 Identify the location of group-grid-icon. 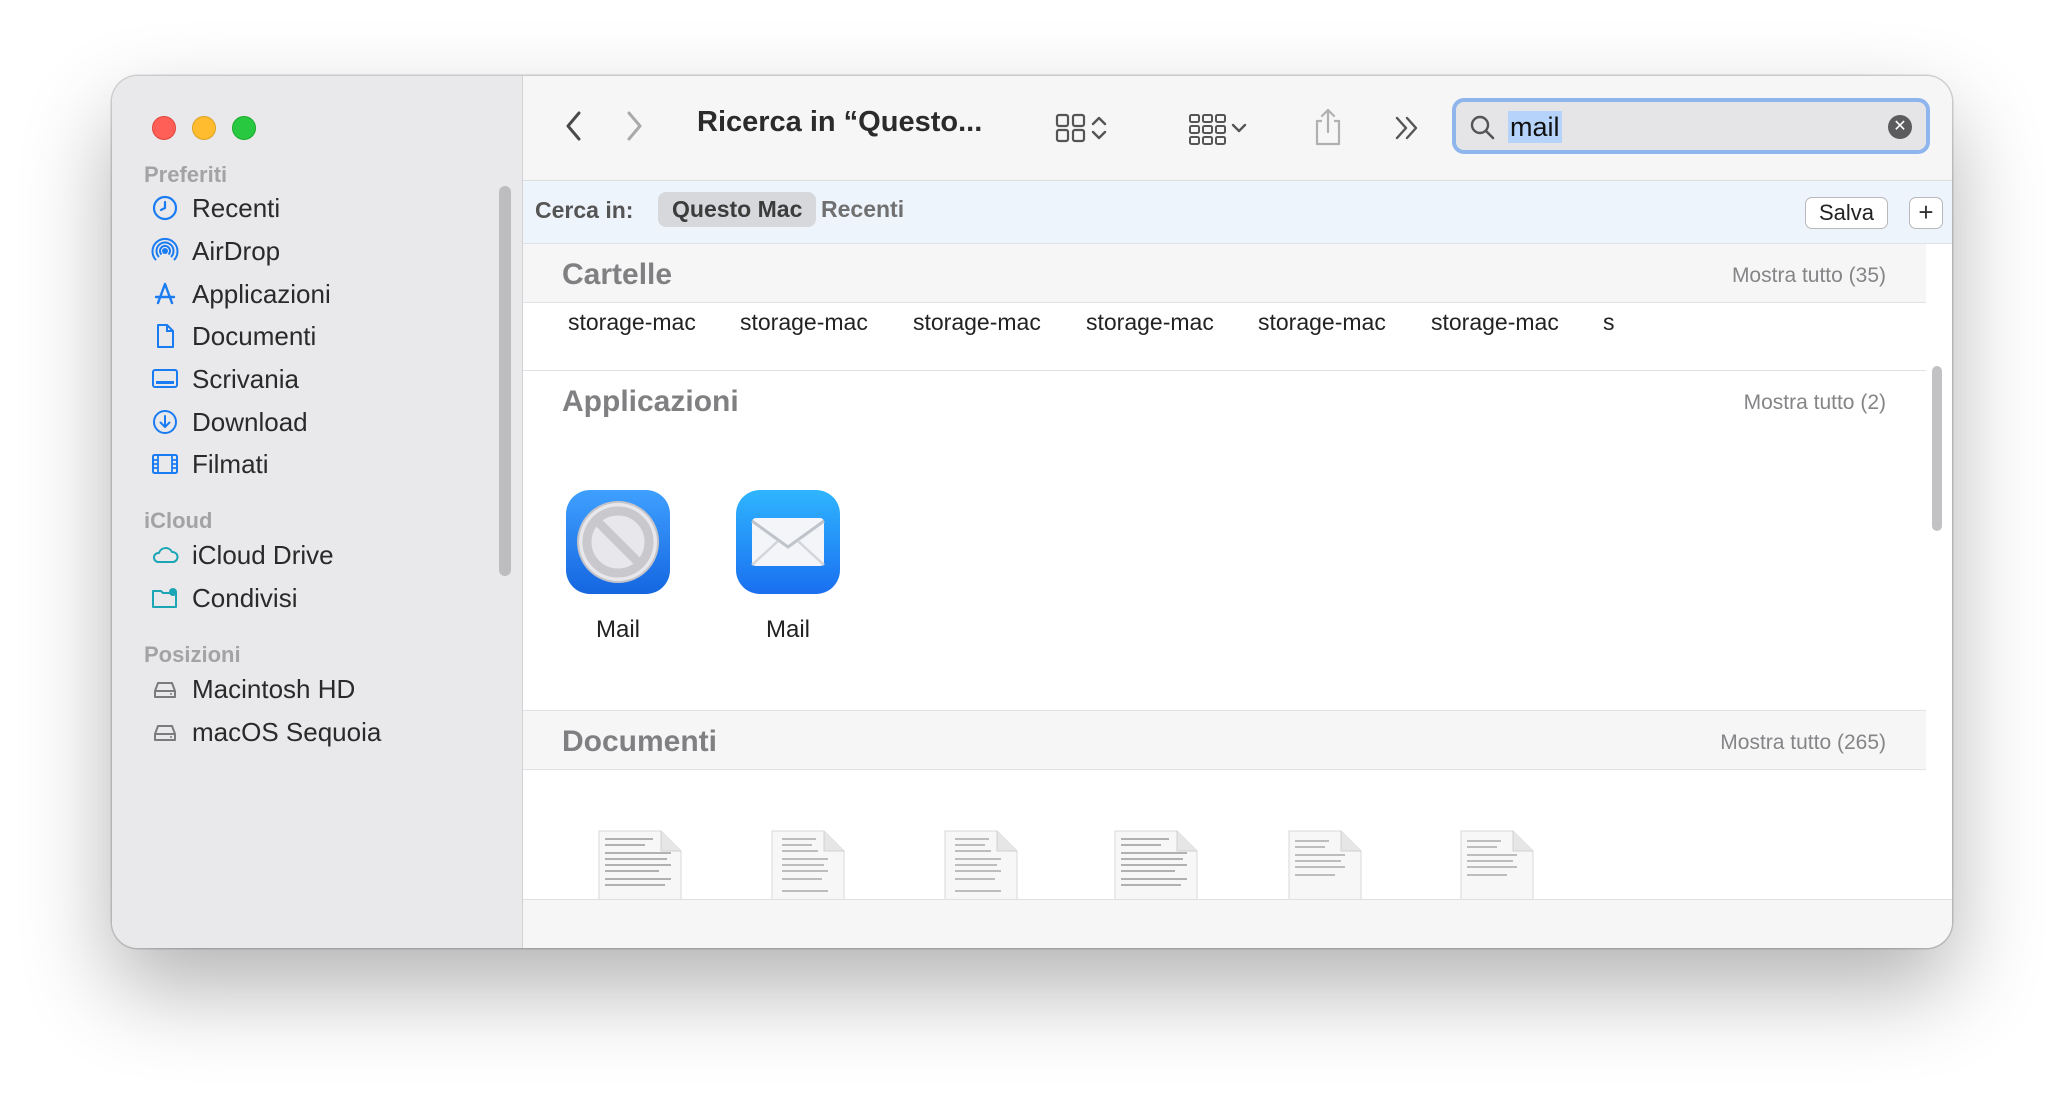
(1207, 129).